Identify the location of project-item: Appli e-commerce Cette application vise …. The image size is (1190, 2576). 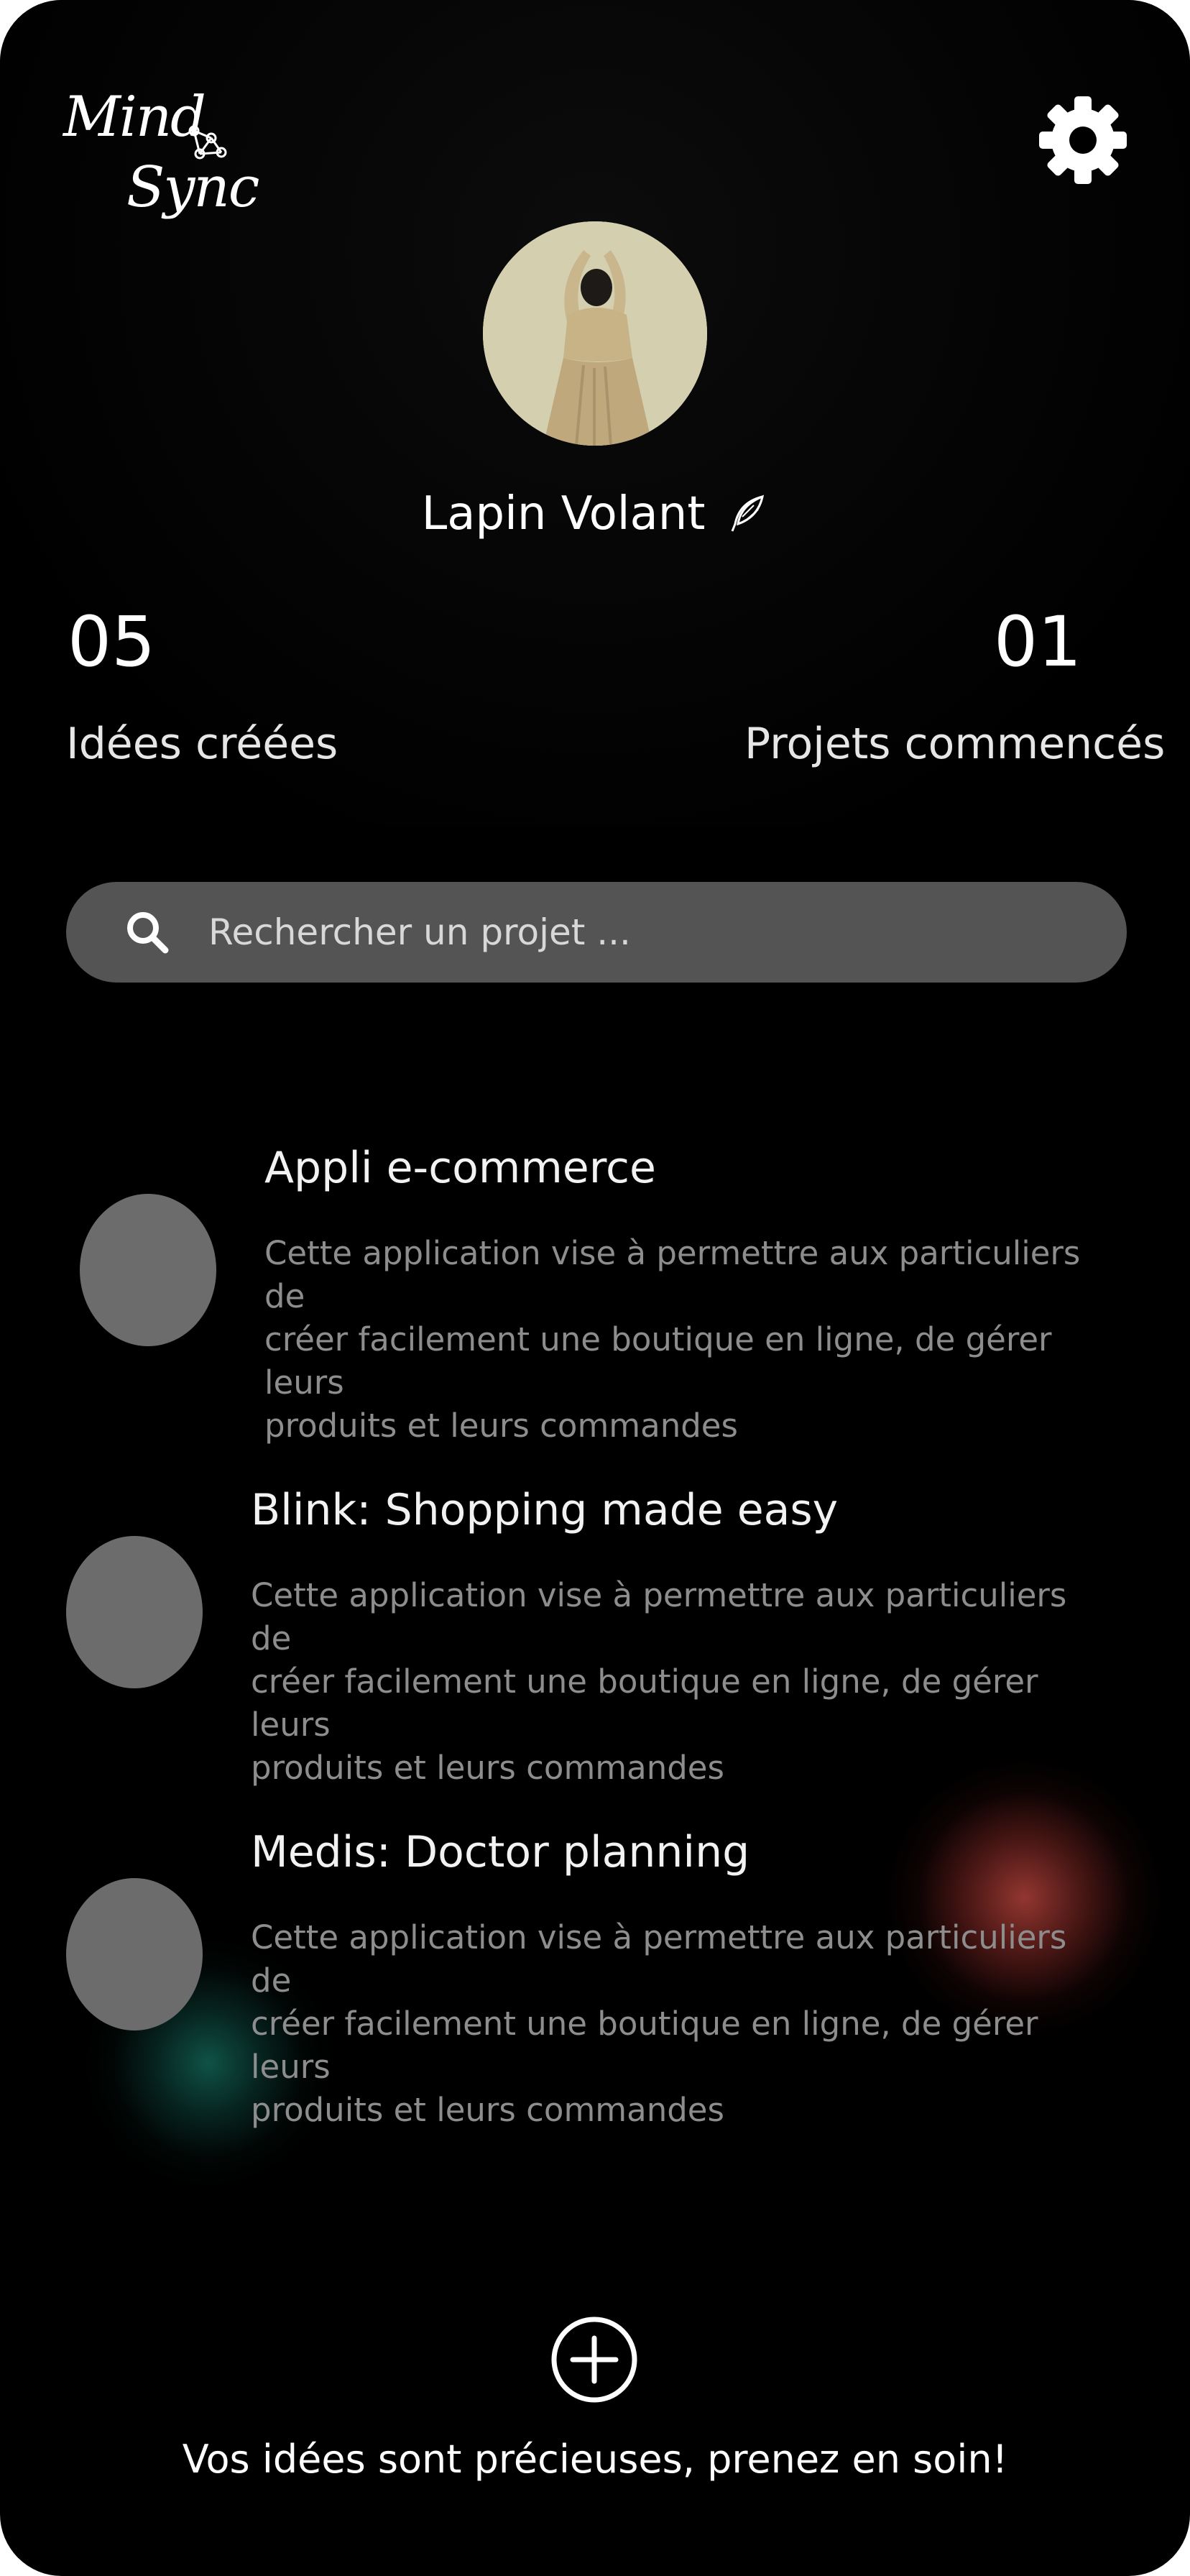
(595, 1294).